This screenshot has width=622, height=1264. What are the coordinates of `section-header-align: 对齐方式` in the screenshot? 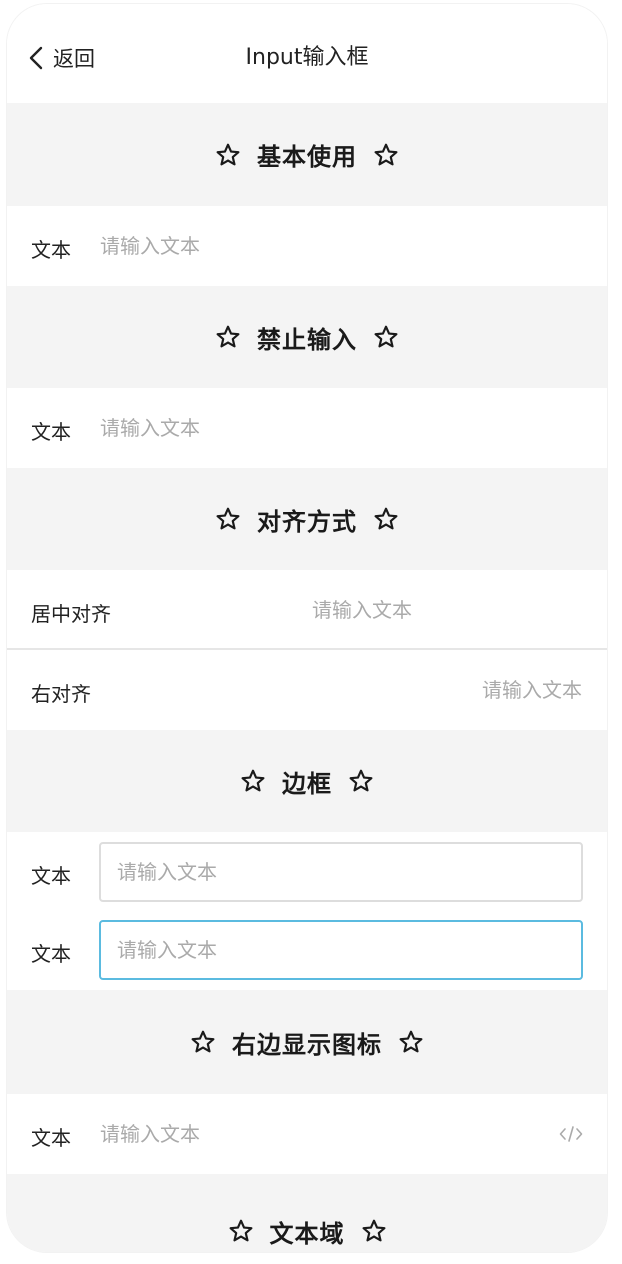 It's located at (307, 519).